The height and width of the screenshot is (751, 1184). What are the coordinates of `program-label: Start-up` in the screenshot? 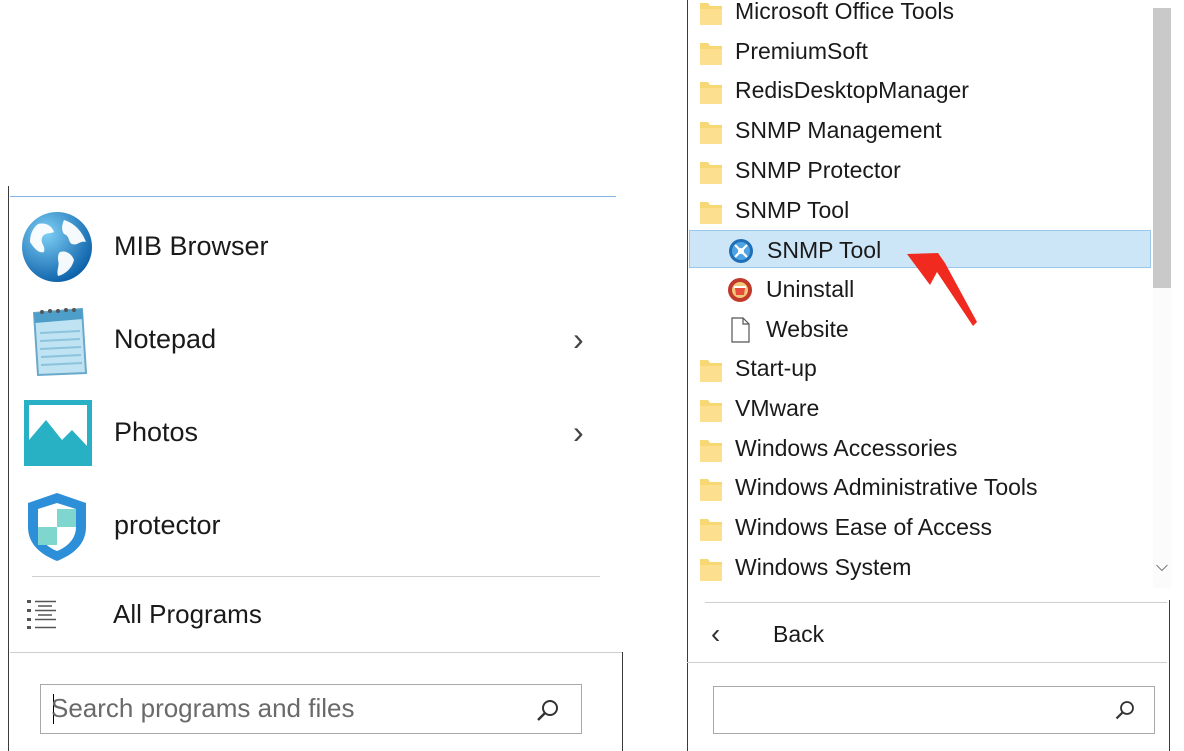 It's located at (776, 368).